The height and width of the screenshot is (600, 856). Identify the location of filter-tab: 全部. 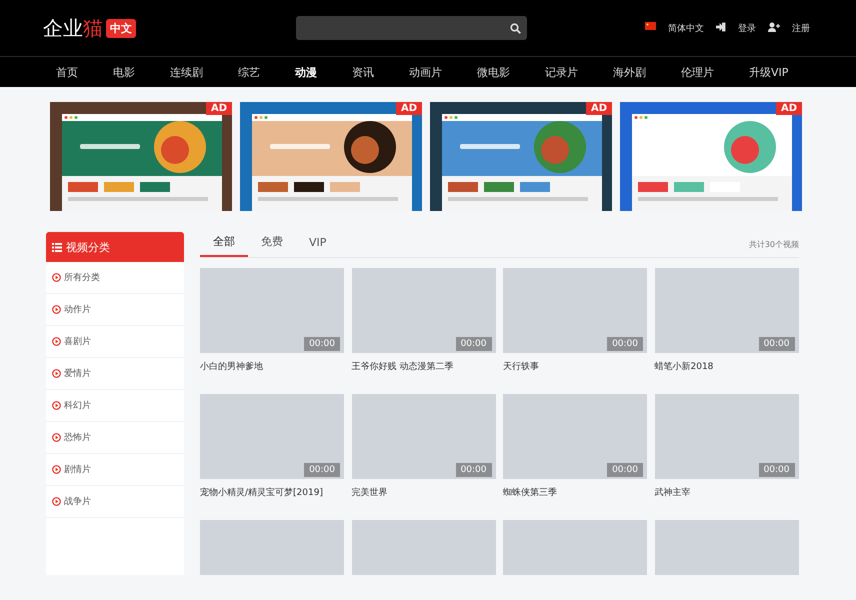
(224, 245).